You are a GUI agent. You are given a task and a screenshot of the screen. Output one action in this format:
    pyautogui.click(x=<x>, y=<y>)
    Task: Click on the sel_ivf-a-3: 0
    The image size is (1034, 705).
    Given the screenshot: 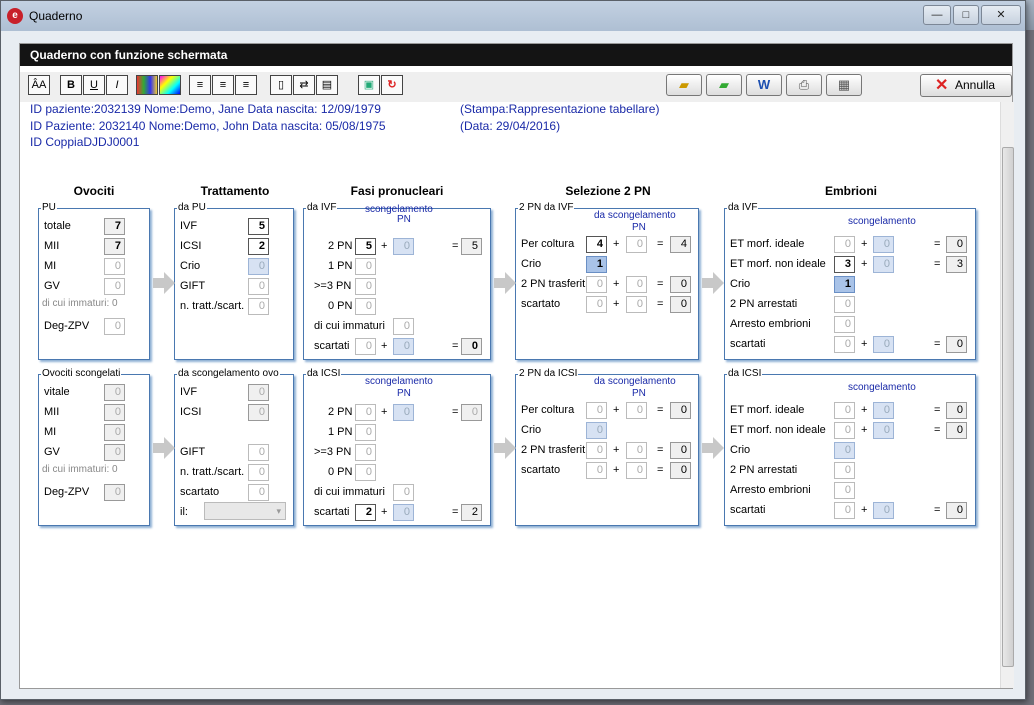 What is the action you would take?
    pyautogui.click(x=596, y=304)
    